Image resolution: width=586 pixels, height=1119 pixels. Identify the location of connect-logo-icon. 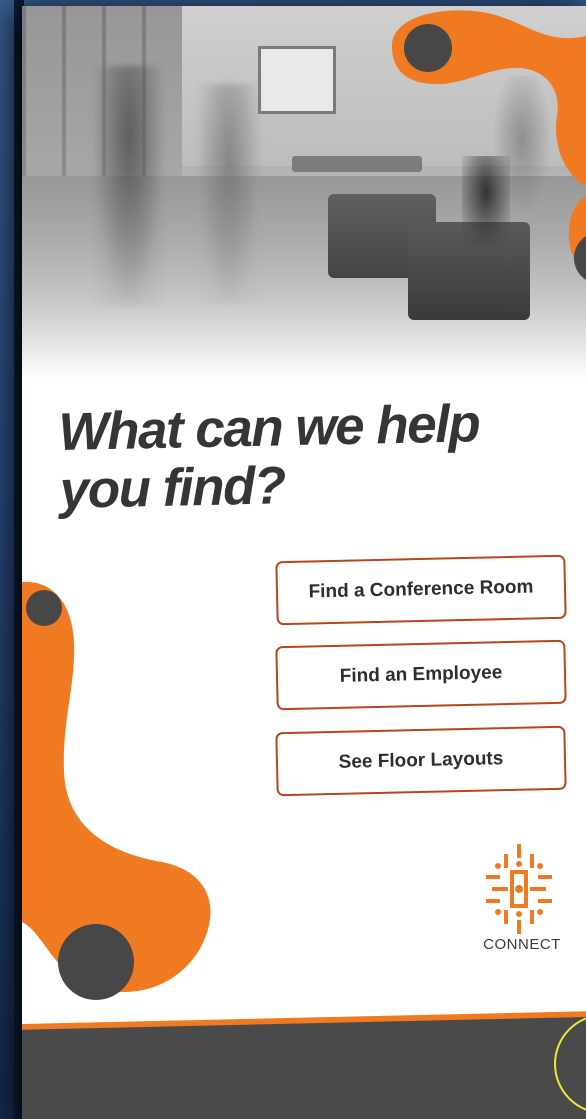
(519, 889).